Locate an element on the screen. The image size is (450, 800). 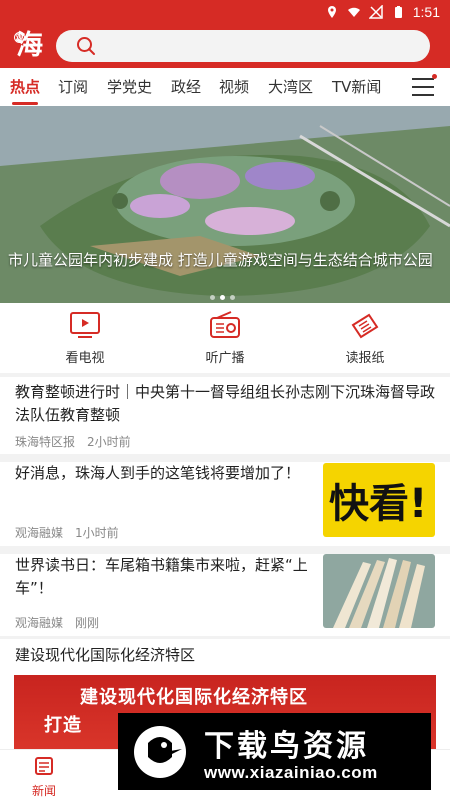
carousel-dot-active is located at coordinates (222, 297).